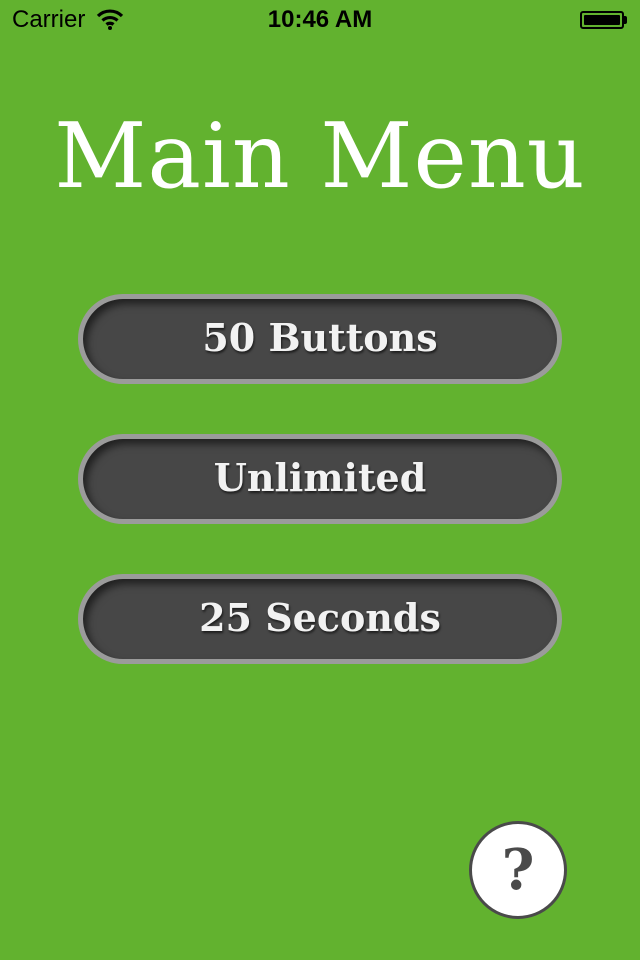  Describe the element at coordinates (320, 479) in the screenshot. I see `unlimited-button: Unlimited` at that location.